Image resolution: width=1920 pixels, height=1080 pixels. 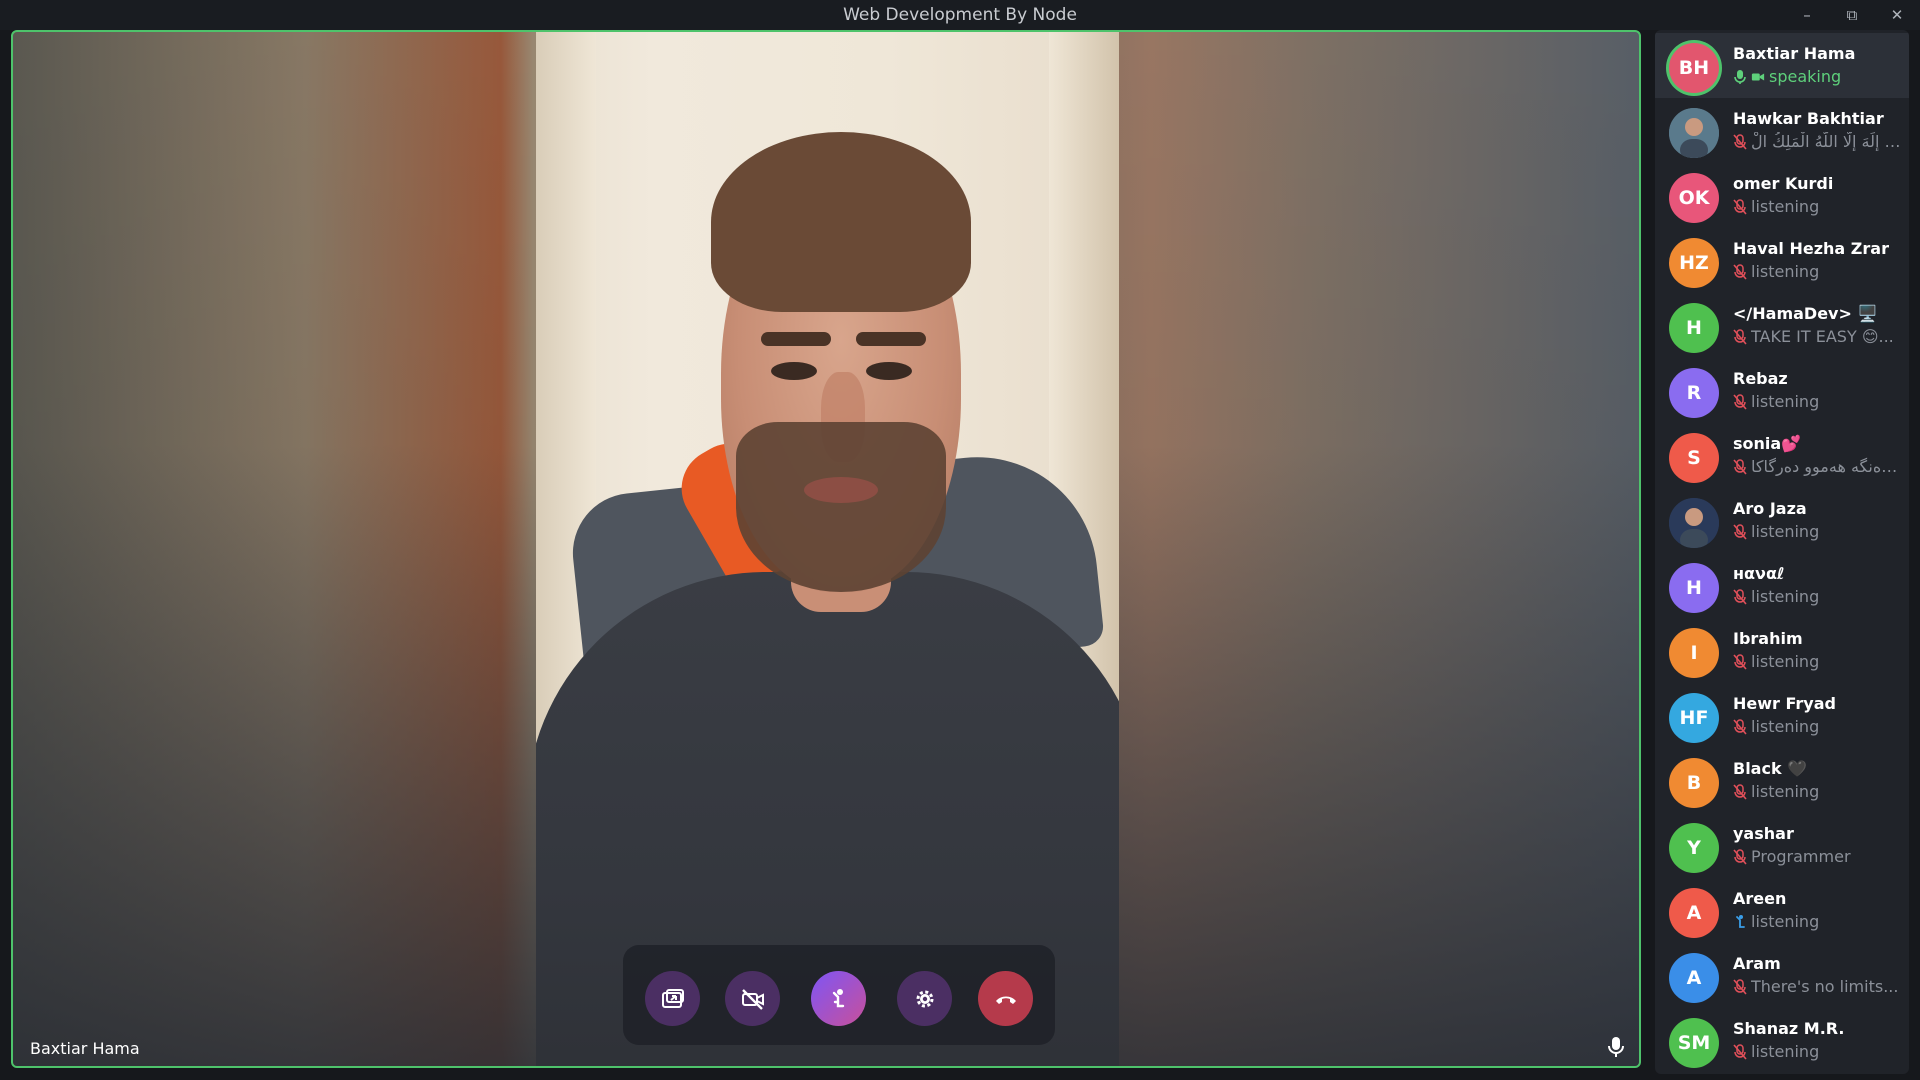 What do you see at coordinates (1782, 260) in the screenshot?
I see `participant-row: HZ Haval Hezha Zrar listening` at bounding box center [1782, 260].